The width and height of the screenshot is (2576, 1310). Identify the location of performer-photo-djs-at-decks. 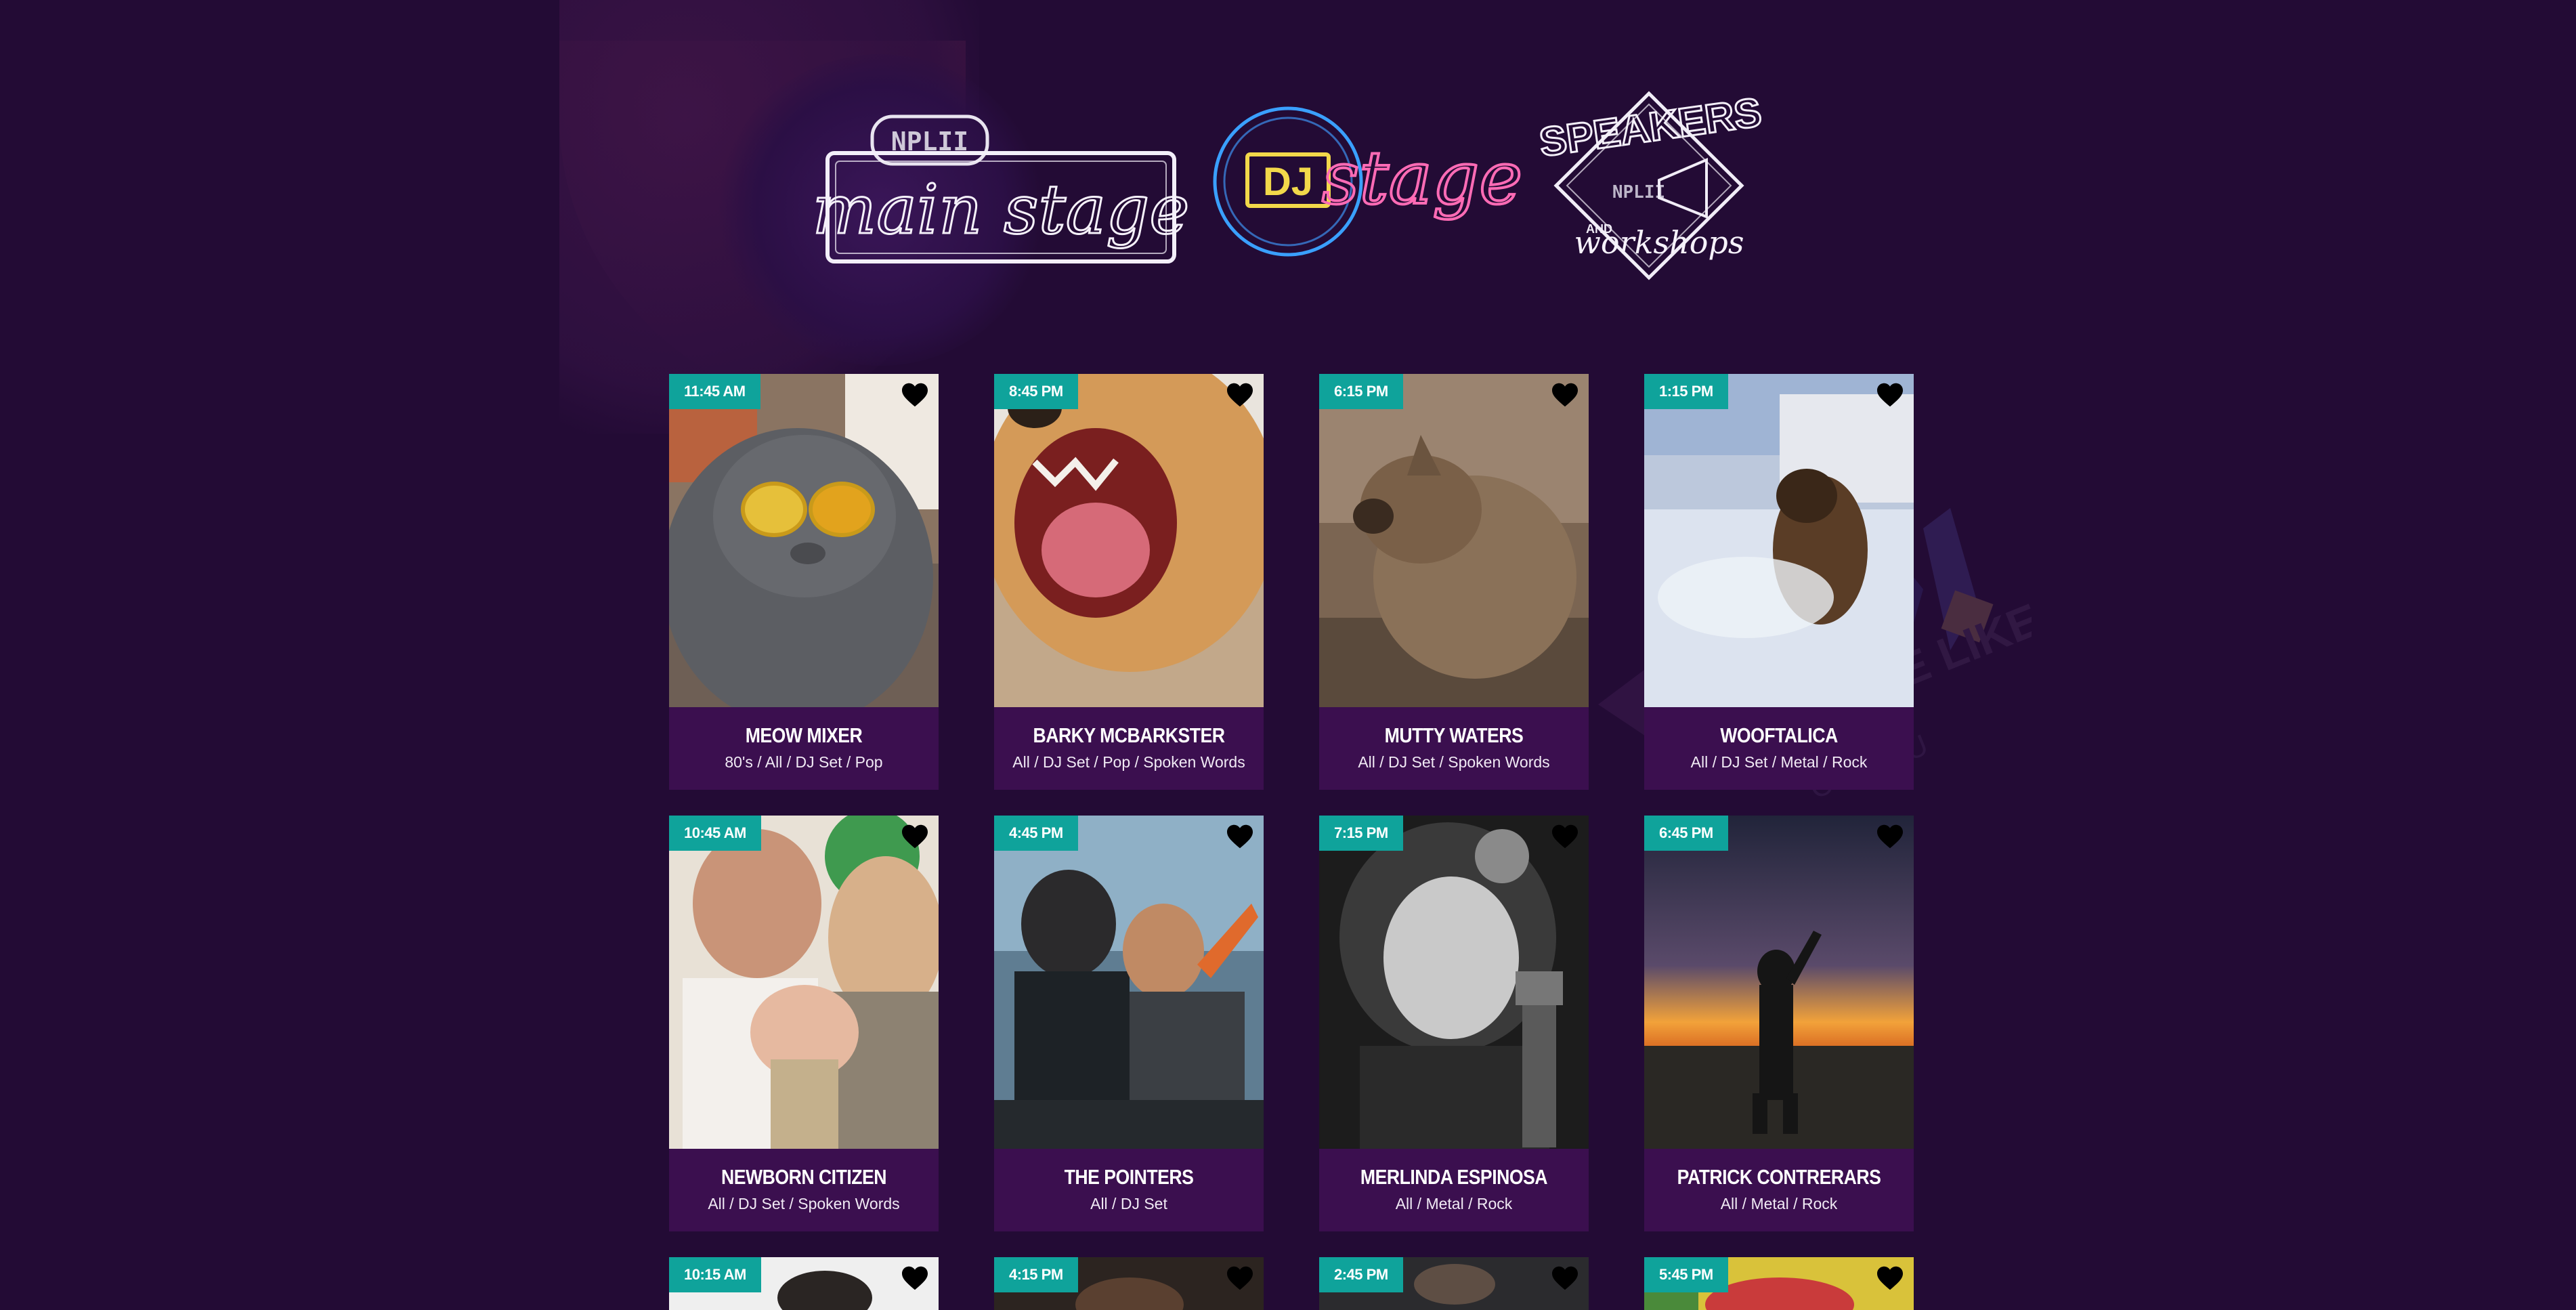
(1129, 982).